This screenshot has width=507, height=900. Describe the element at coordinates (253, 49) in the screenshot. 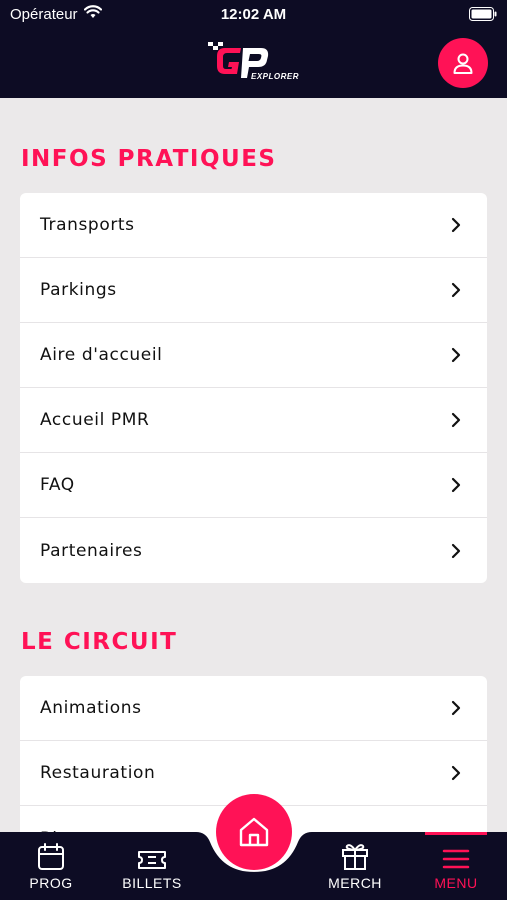

I see `app-header: Opérateur 12:02 AM EXPLORER` at that location.